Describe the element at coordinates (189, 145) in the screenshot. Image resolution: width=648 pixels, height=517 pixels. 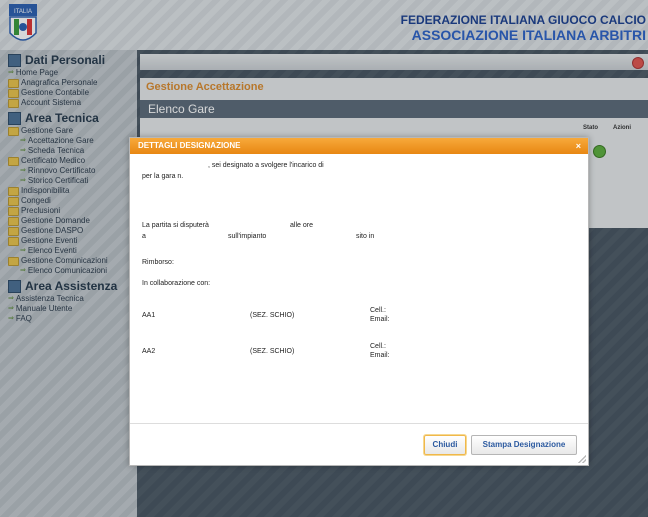
I see `dialog-title: DETTAGLI DESIGNAZIONE` at that location.